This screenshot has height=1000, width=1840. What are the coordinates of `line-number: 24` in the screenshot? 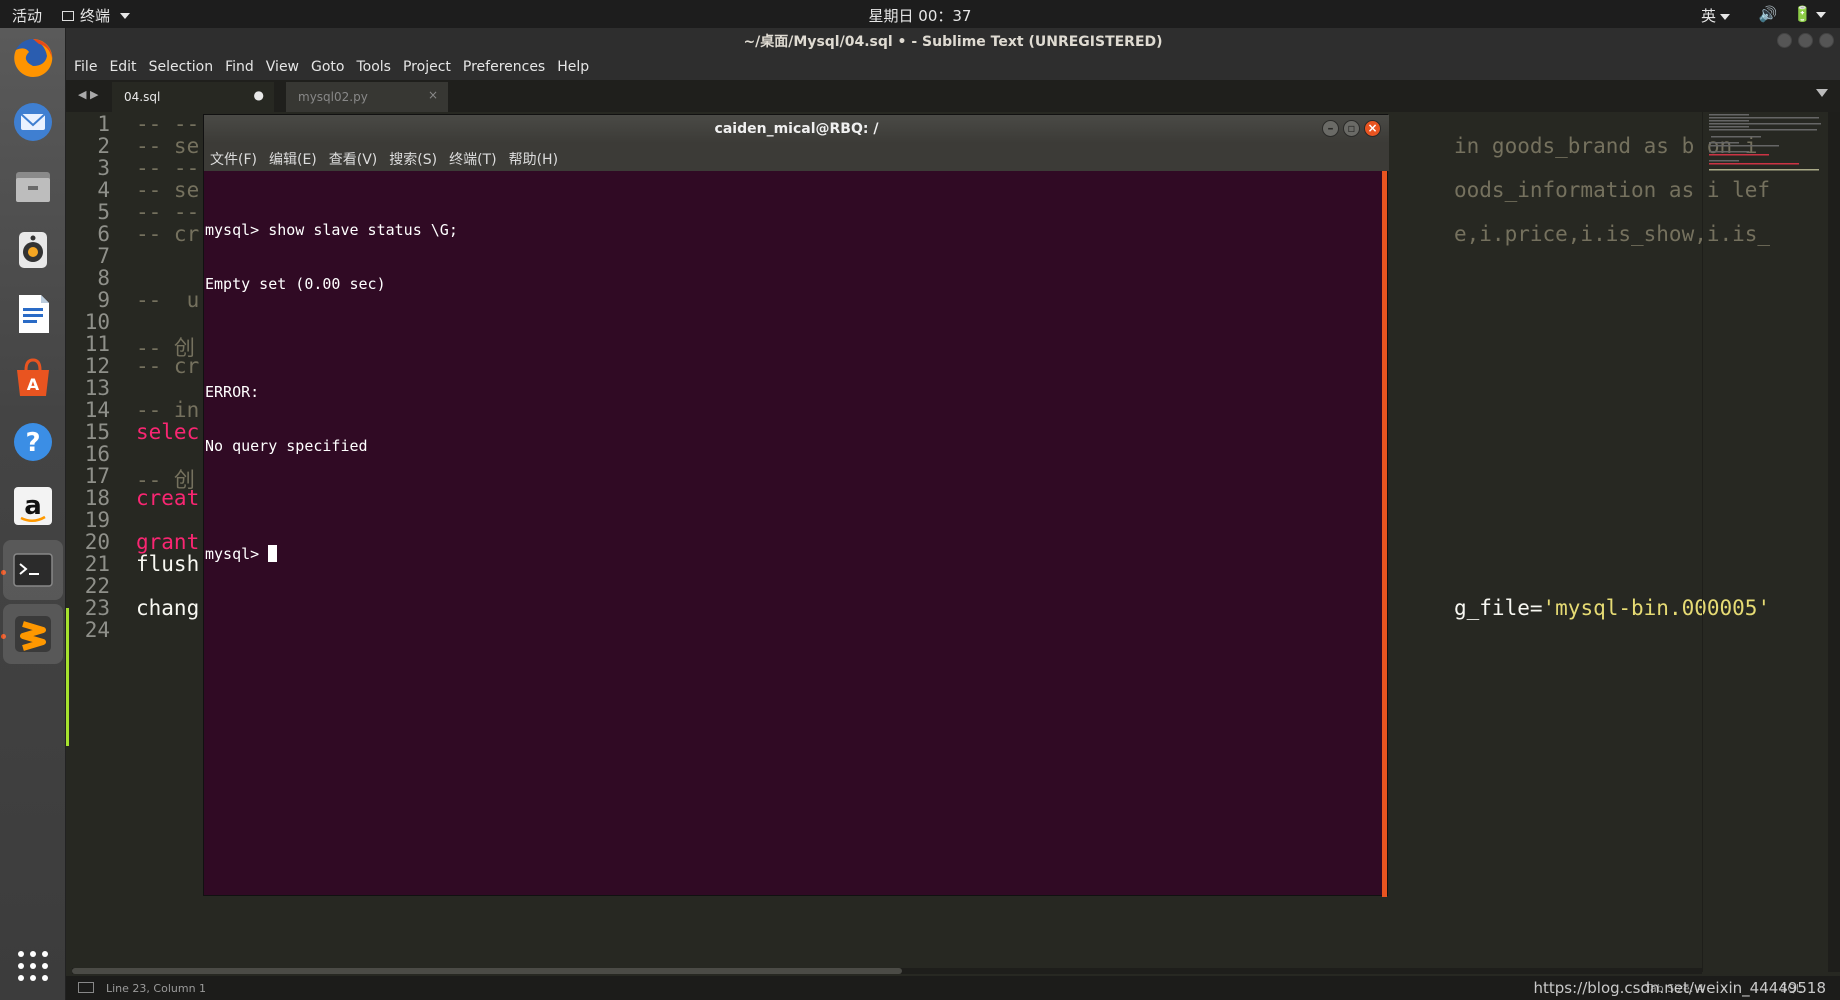 It's located at (97, 630).